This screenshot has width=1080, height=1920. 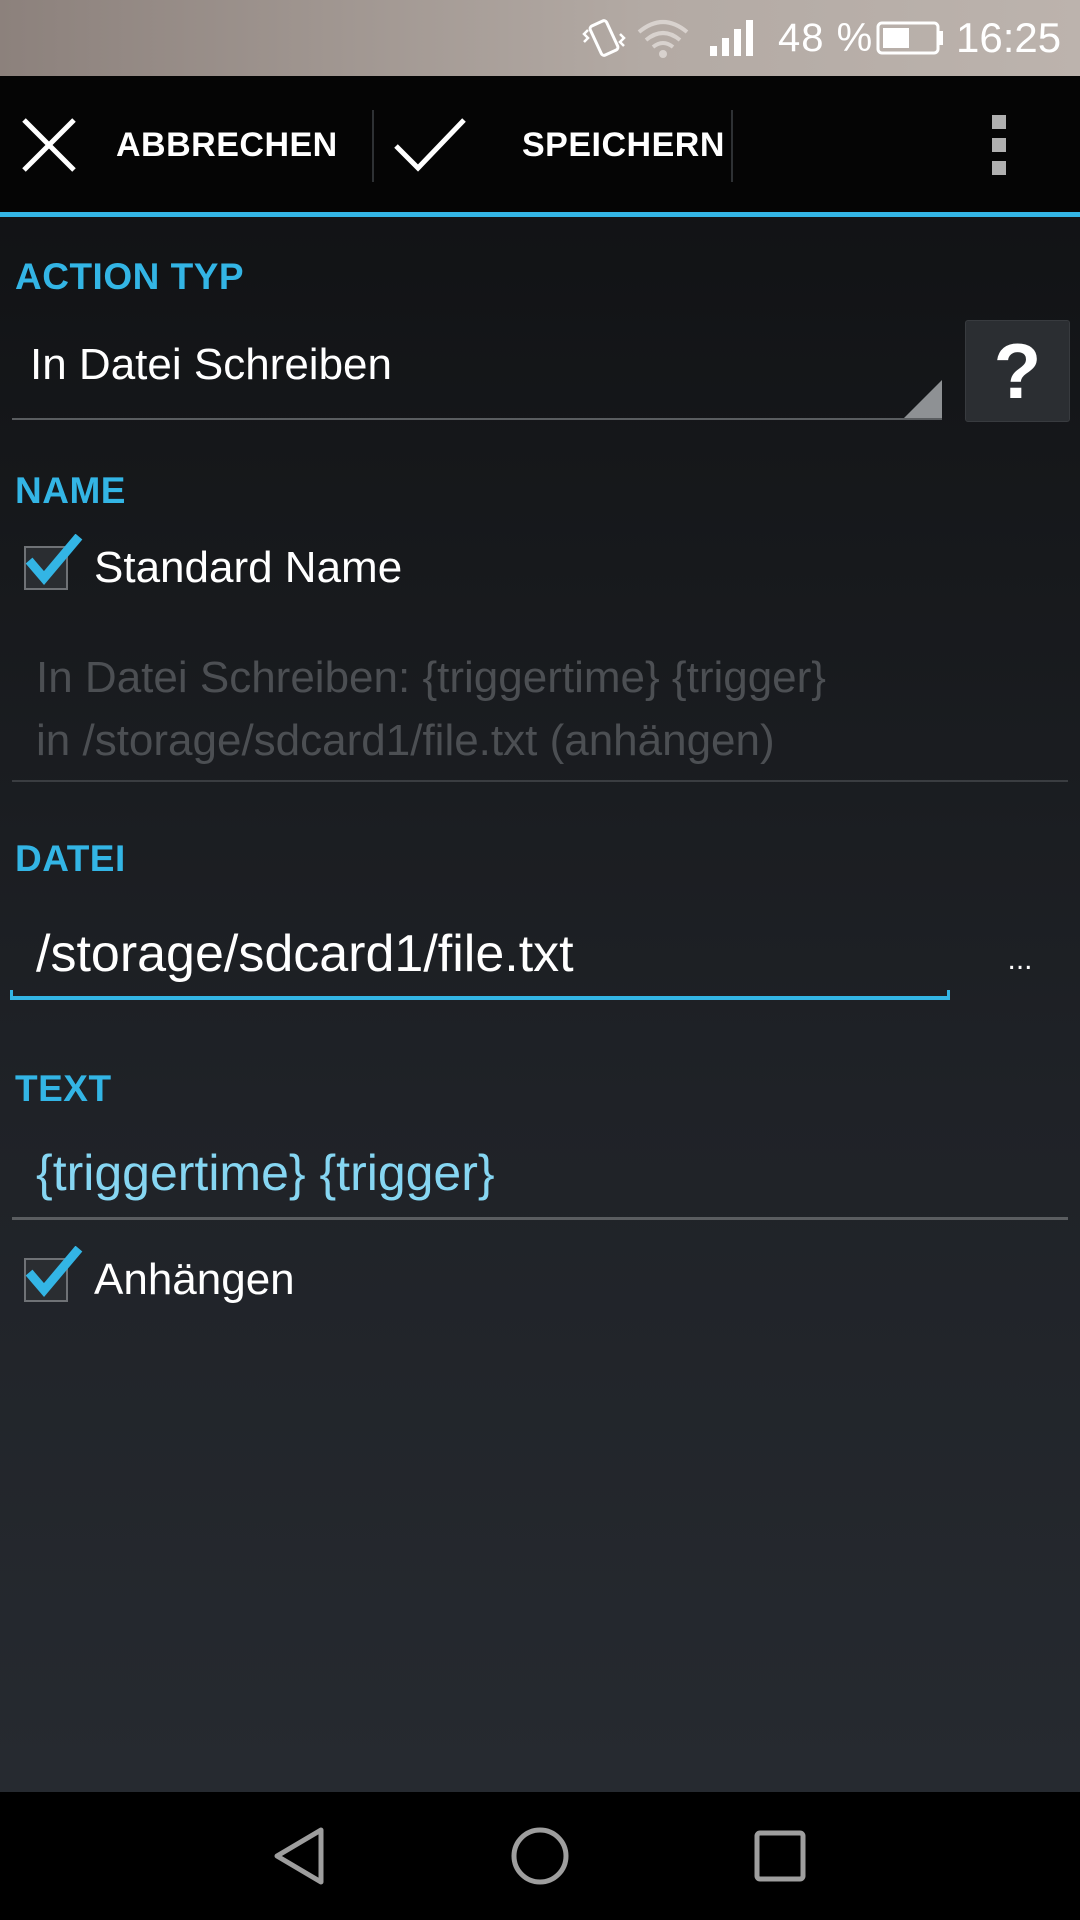 I want to click on save-button: SPEICHERN, so click(x=562, y=145).